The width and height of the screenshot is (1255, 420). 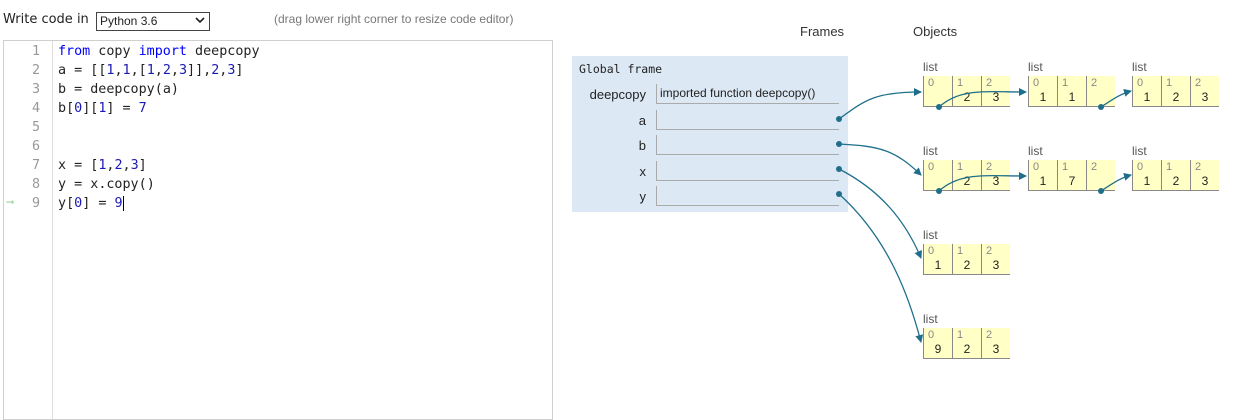 I want to click on pointer-b0-arrow, so click(x=982, y=181).